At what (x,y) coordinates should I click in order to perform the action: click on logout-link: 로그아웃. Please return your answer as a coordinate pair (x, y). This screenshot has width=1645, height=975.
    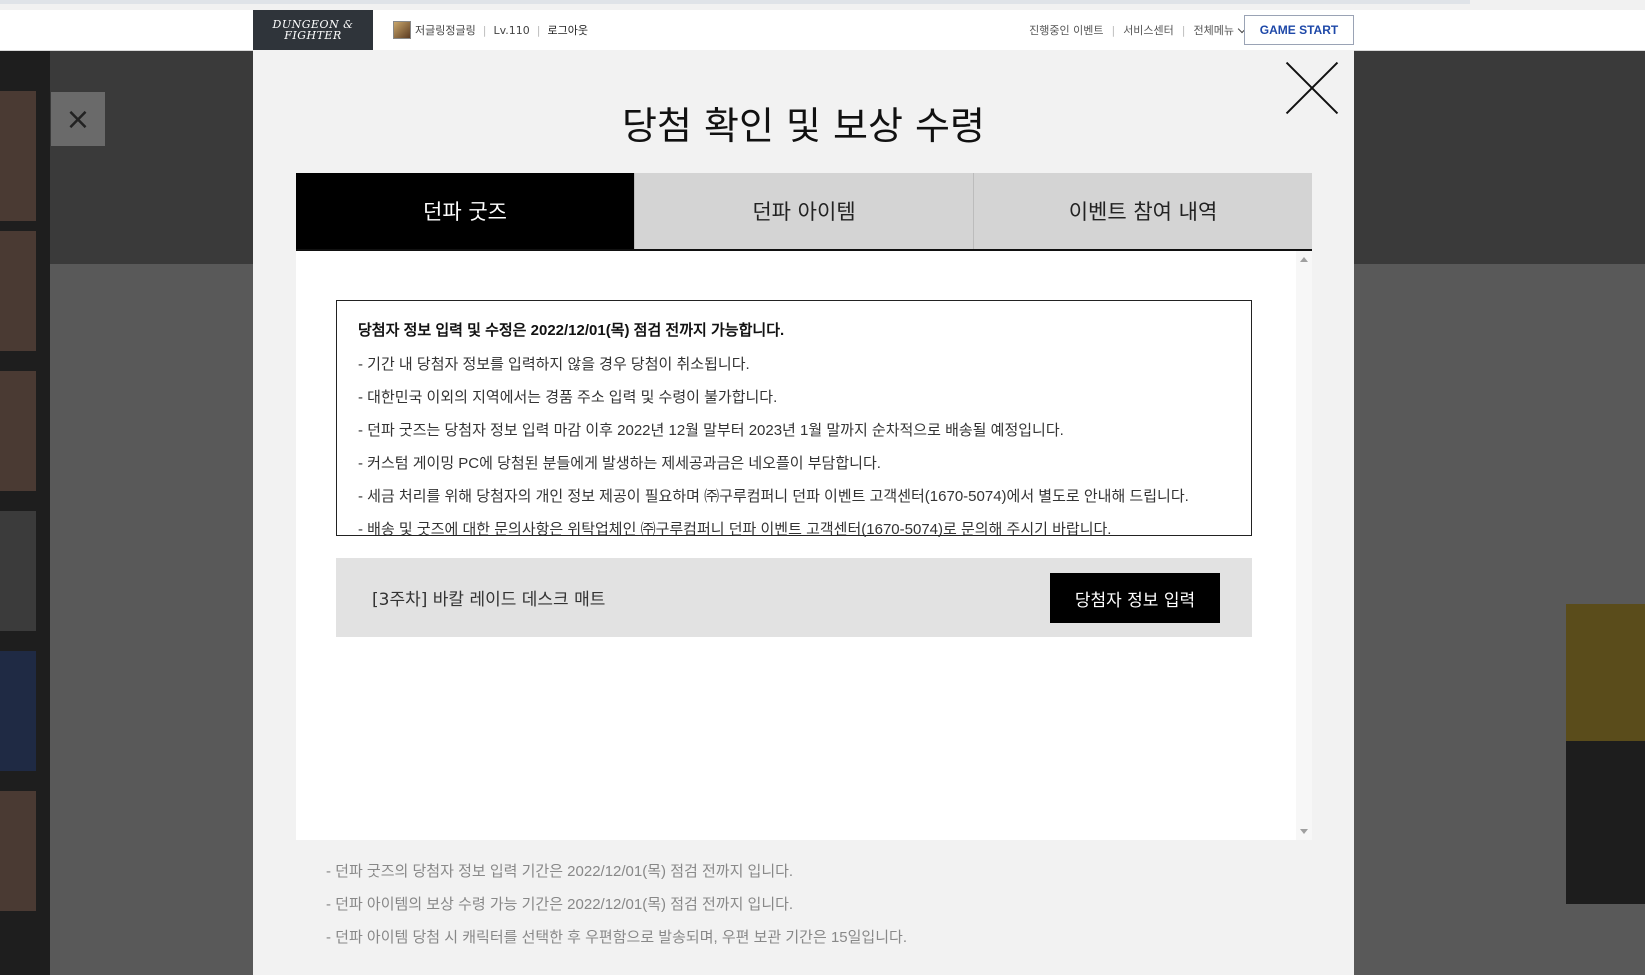
    Looking at the image, I should click on (567, 30).